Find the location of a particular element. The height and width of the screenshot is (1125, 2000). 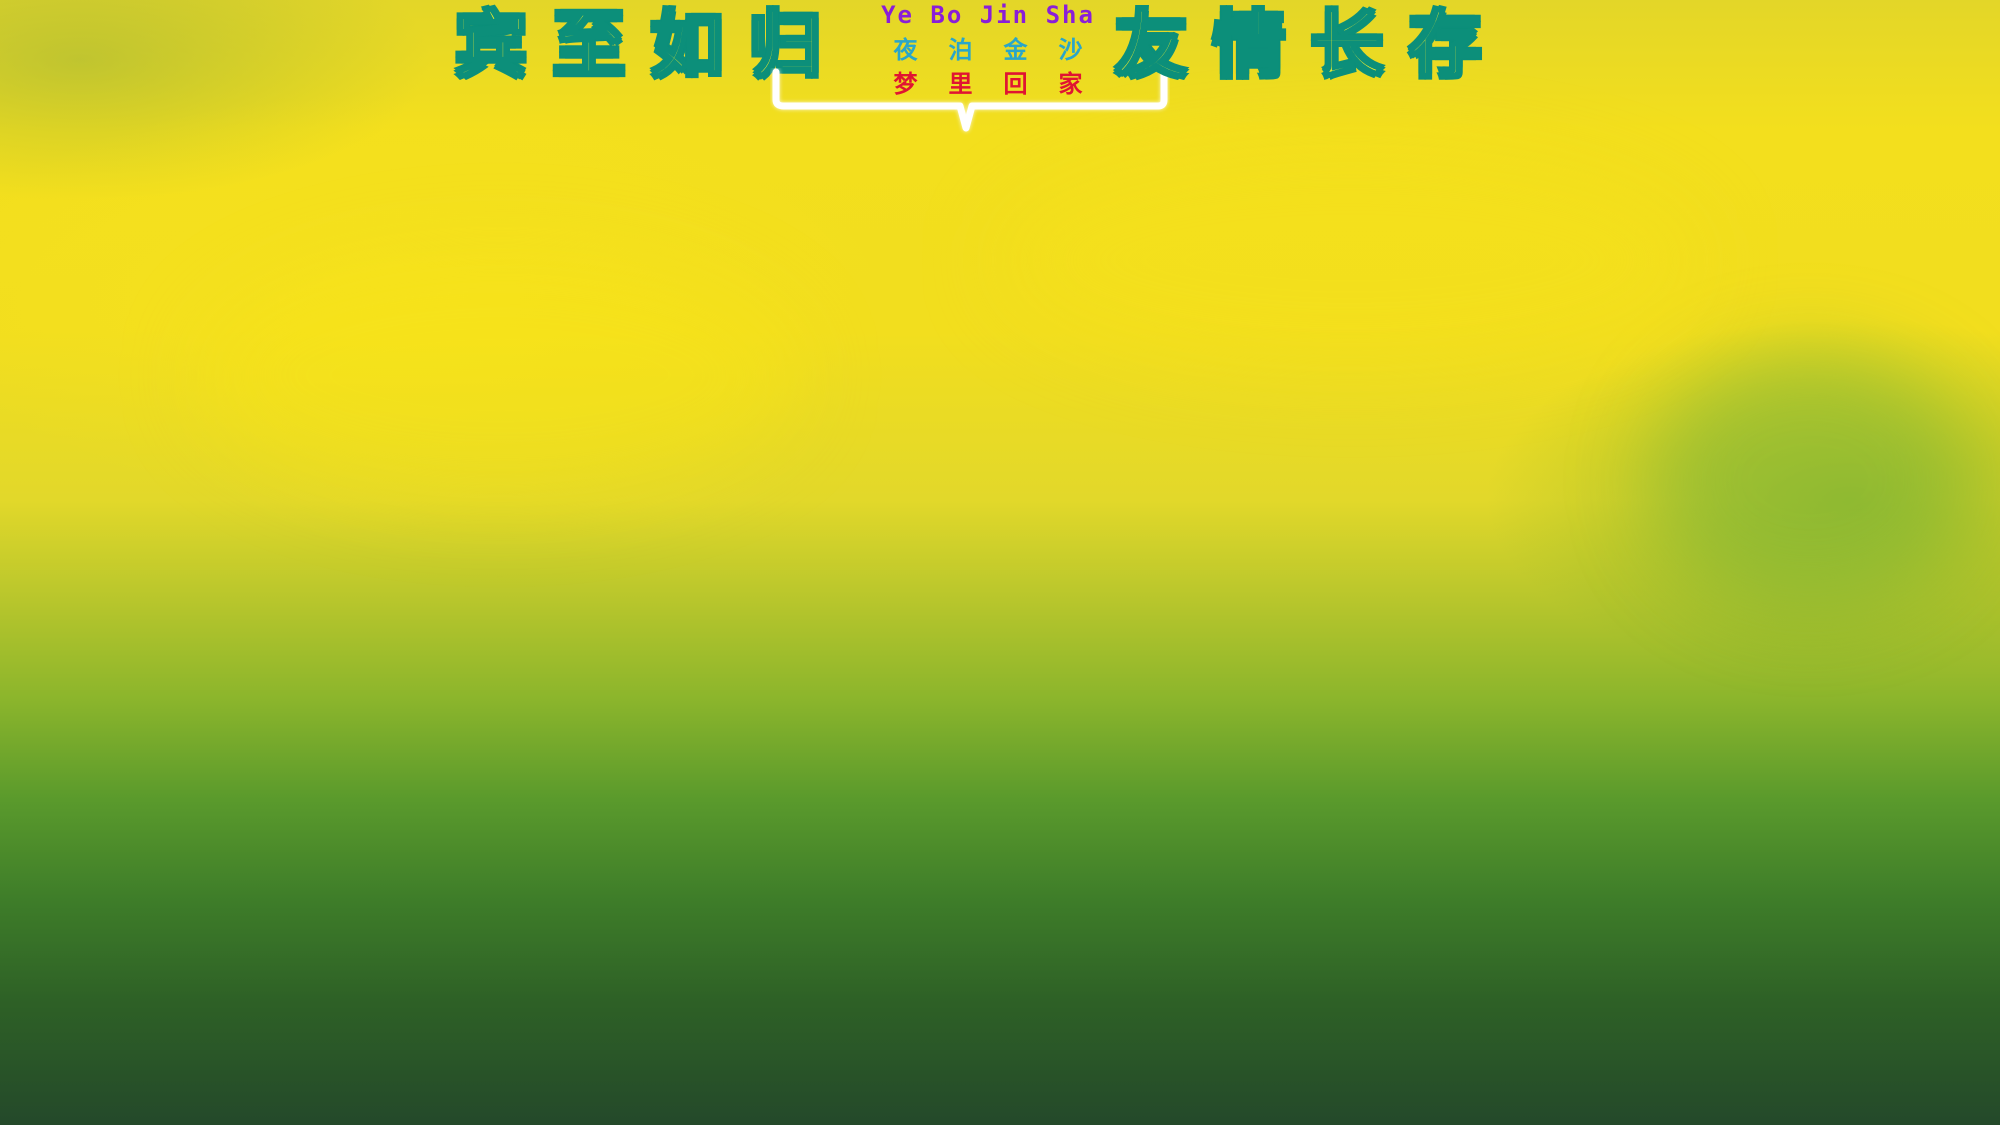

caption-line-1: 夜 泊 金 沙 is located at coordinates (988, 47).